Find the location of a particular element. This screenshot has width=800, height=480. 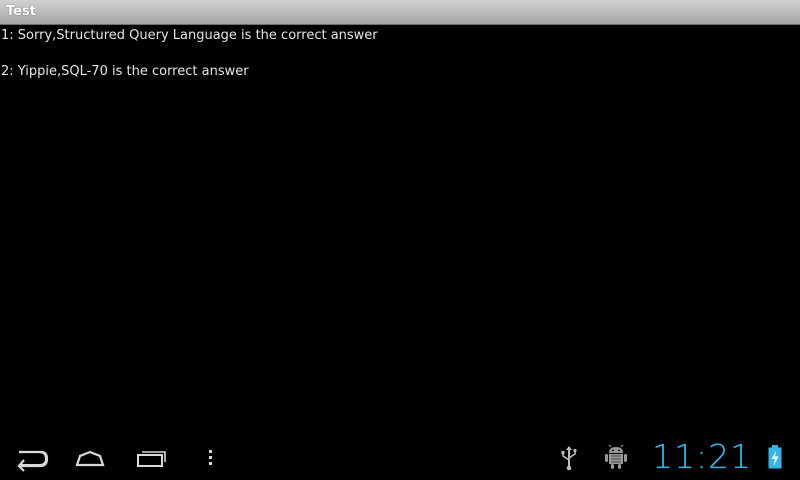

status-clock: 11:21 is located at coordinates (702, 456).